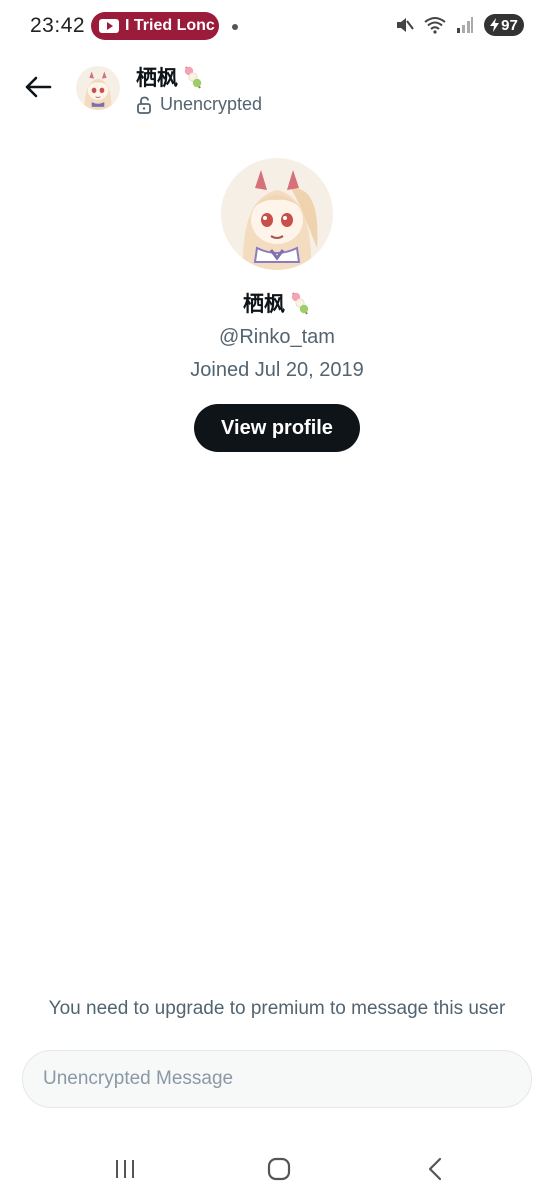 The image size is (554, 1200). I want to click on message-input, so click(277, 1079).